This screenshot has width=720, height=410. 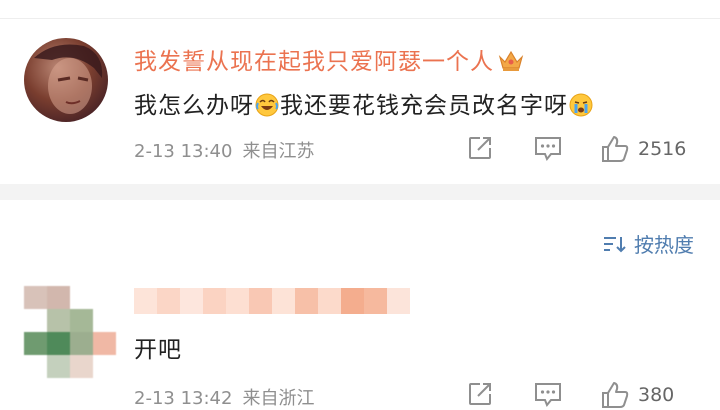 I want to click on sort-icon, so click(x=615, y=244).